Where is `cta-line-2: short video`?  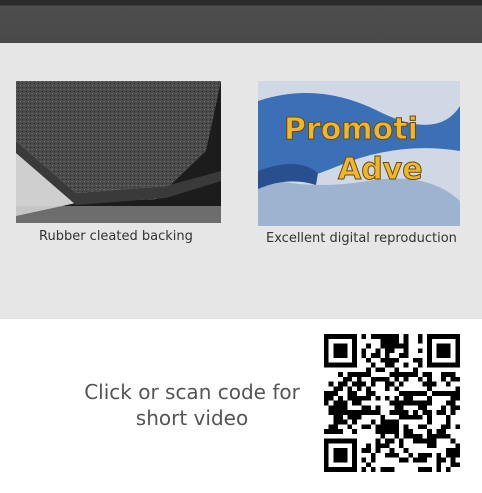
cta-line-2: short video is located at coordinates (192, 418).